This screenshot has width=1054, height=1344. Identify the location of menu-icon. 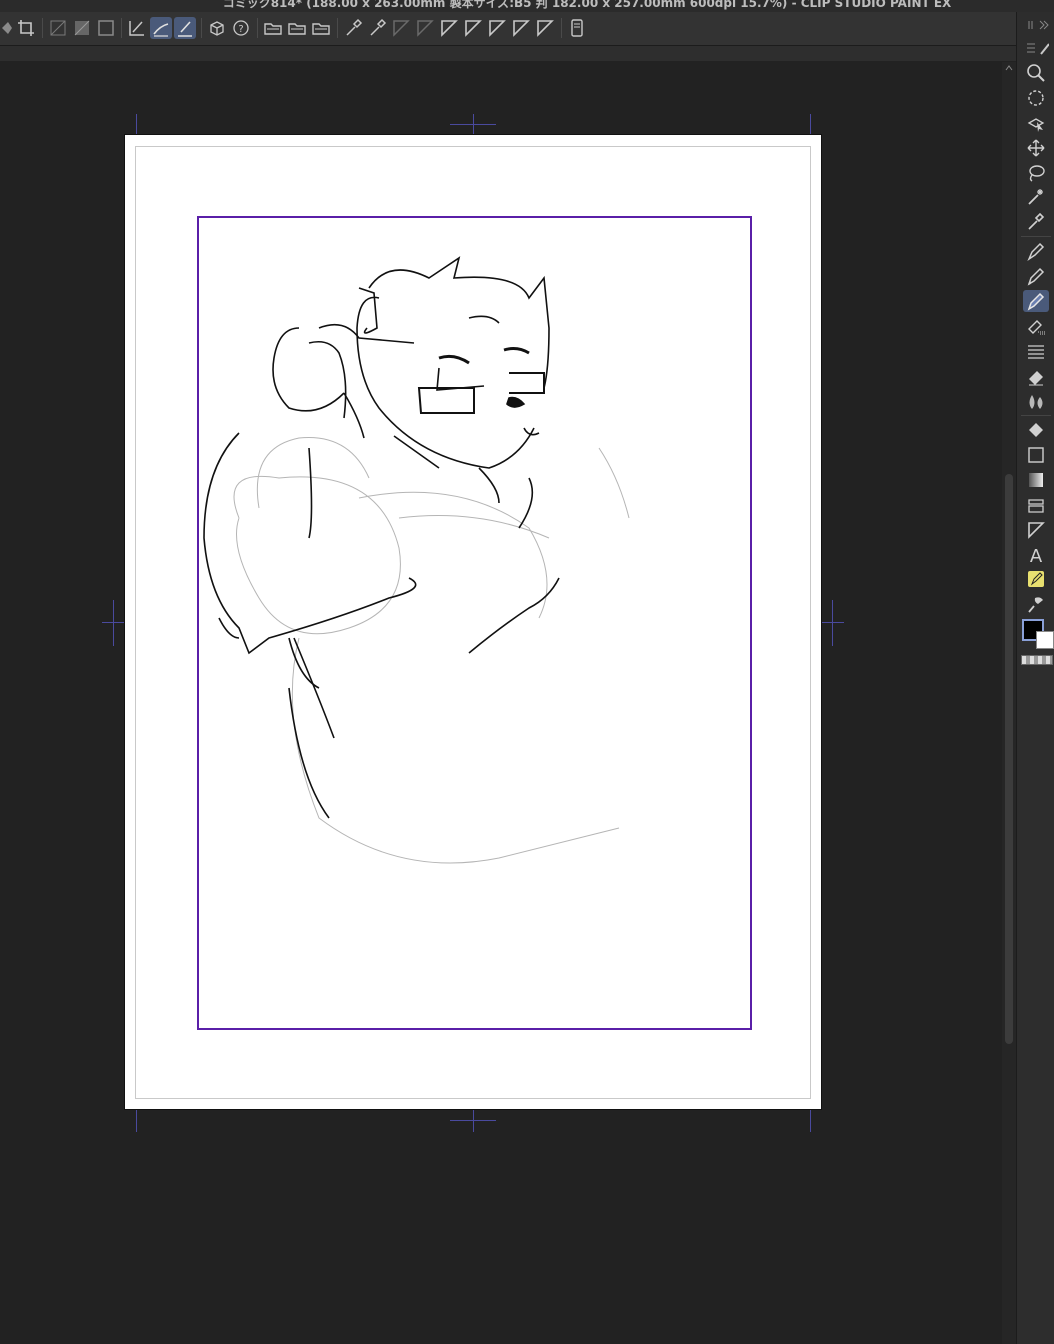
(1036, 48).